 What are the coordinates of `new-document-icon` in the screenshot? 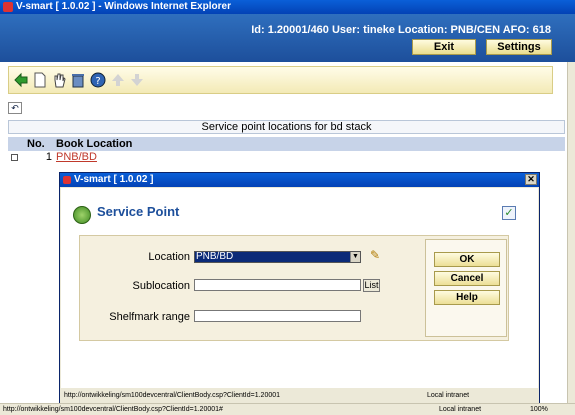 It's located at (40, 80).